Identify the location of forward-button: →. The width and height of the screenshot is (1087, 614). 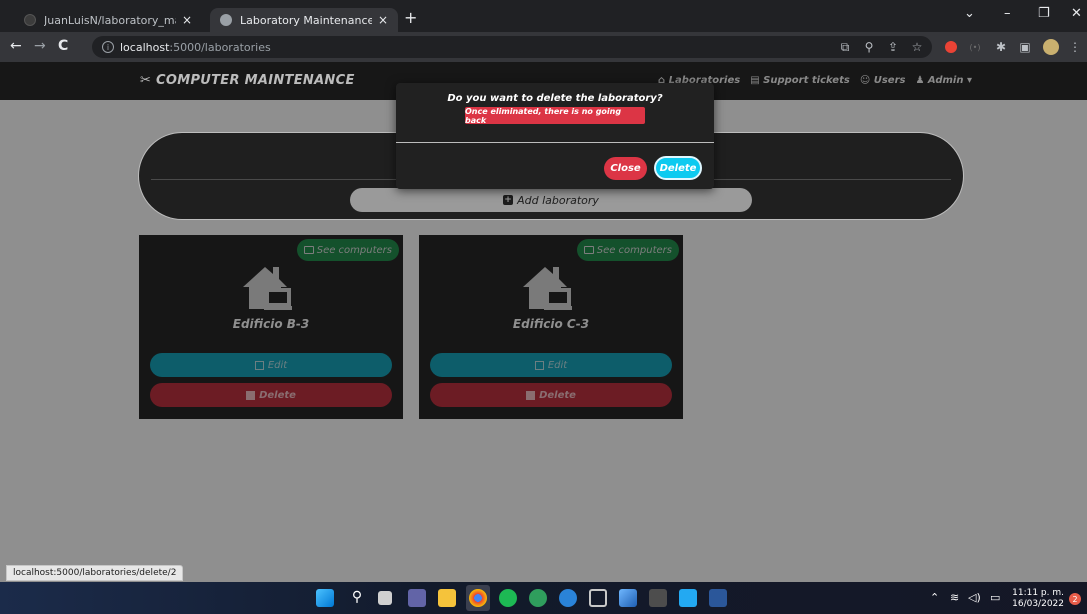
(40, 46).